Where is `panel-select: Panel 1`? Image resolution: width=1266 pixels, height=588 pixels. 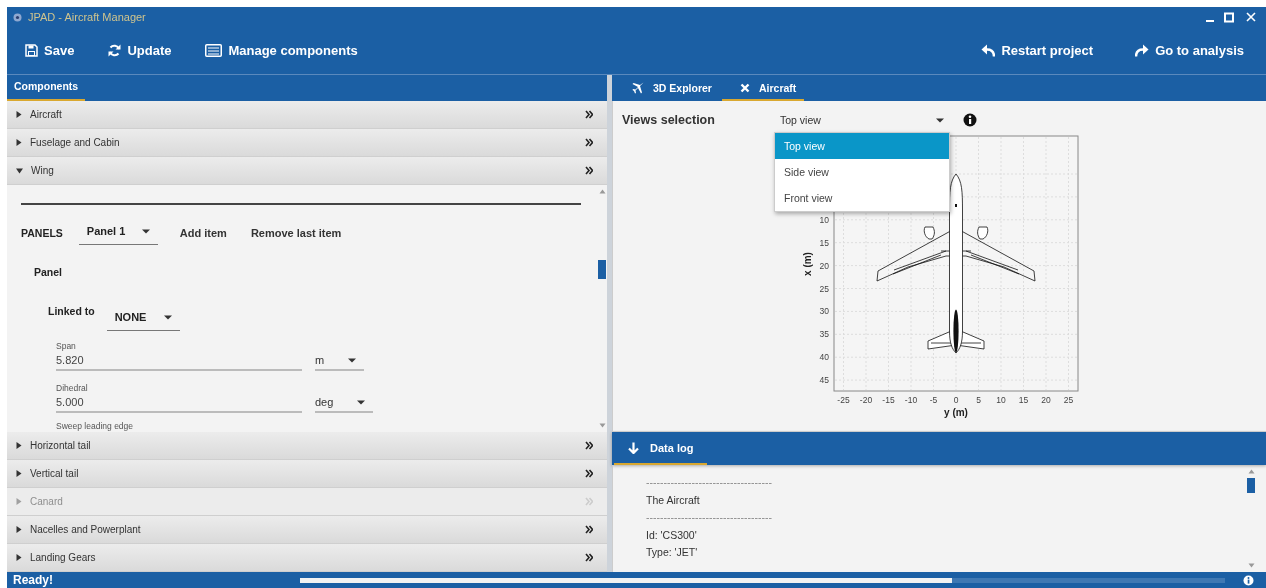
panel-select: Panel 1 is located at coordinates (118, 233).